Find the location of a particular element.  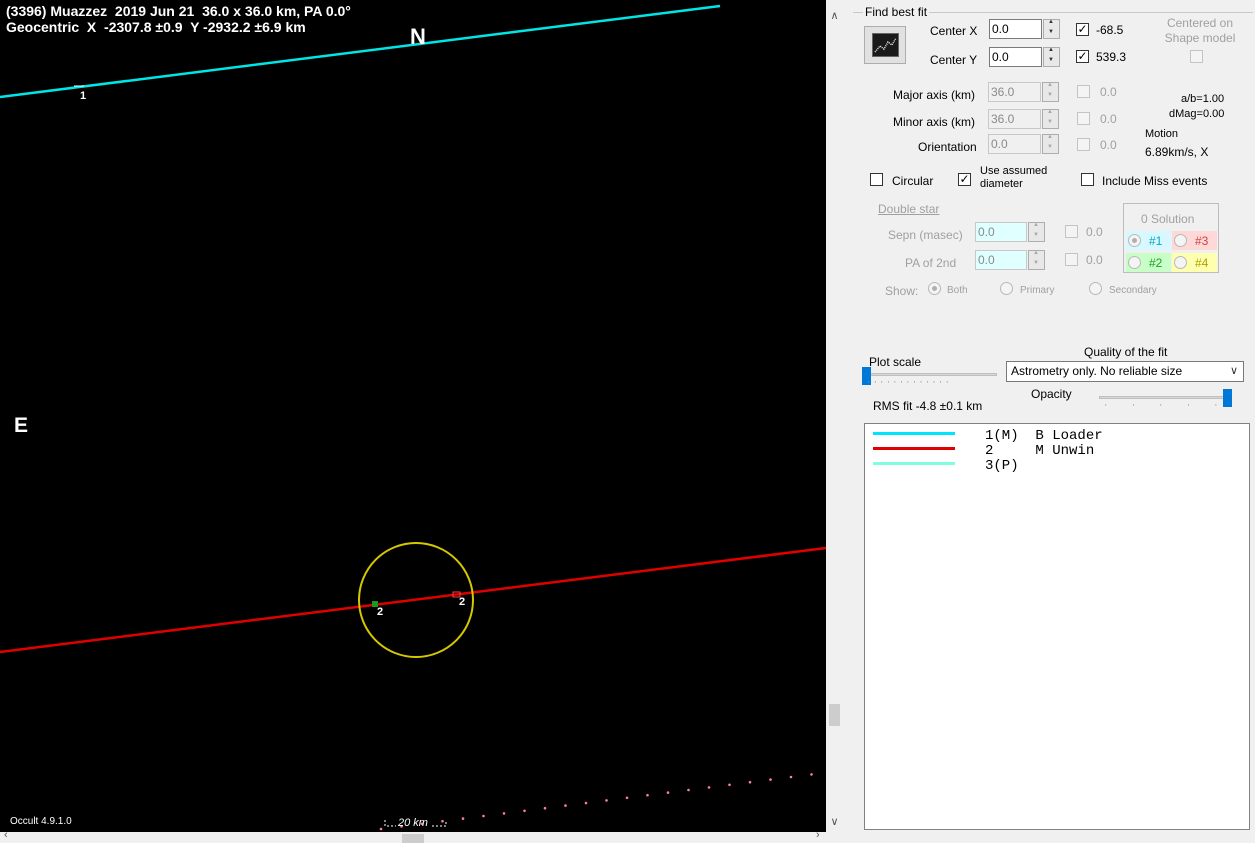

solution-3-option: #3 is located at coordinates (1194, 240).